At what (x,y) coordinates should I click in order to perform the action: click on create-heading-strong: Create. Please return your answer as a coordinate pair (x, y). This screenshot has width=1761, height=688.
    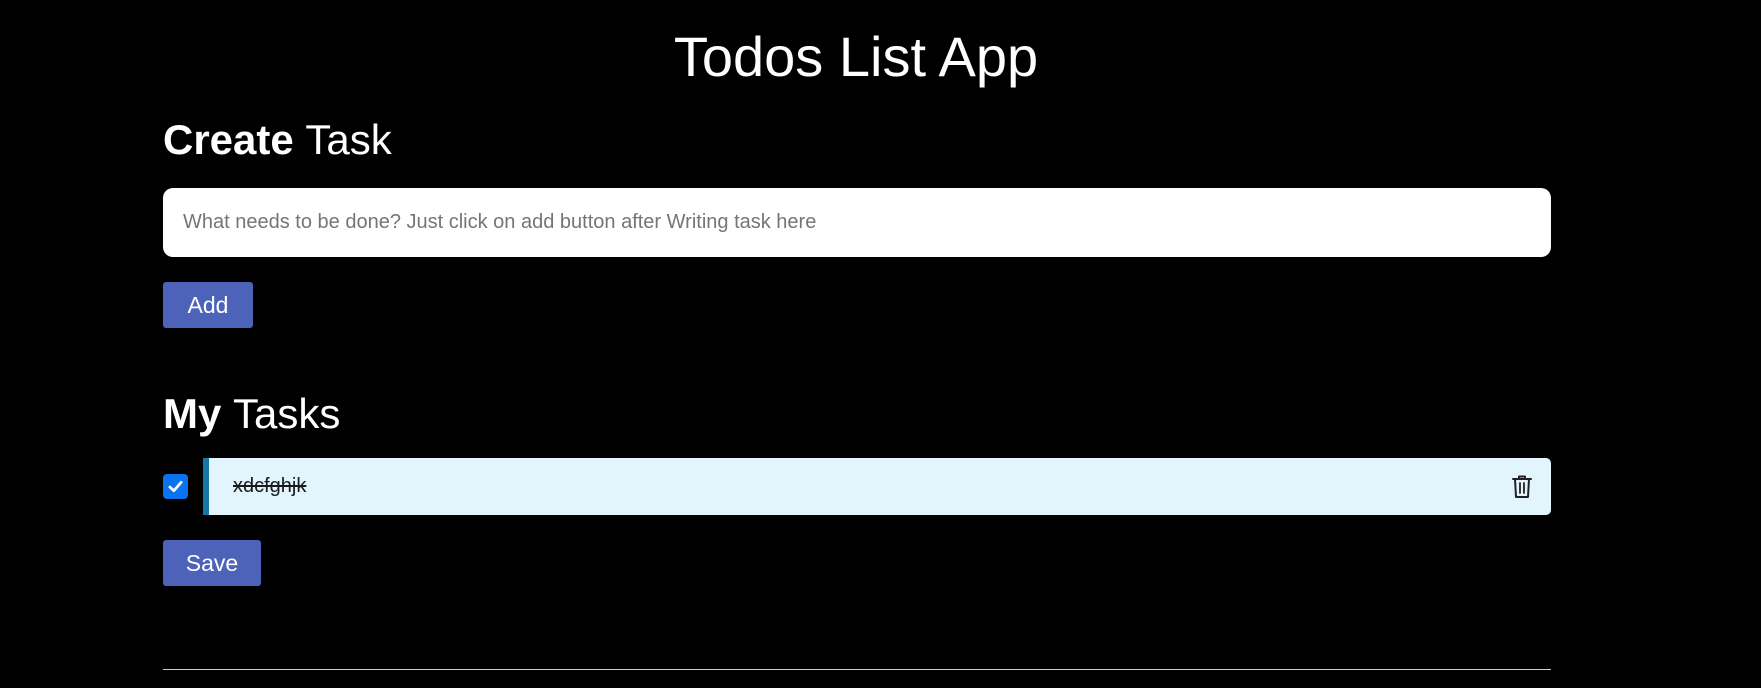
    Looking at the image, I should click on (228, 139).